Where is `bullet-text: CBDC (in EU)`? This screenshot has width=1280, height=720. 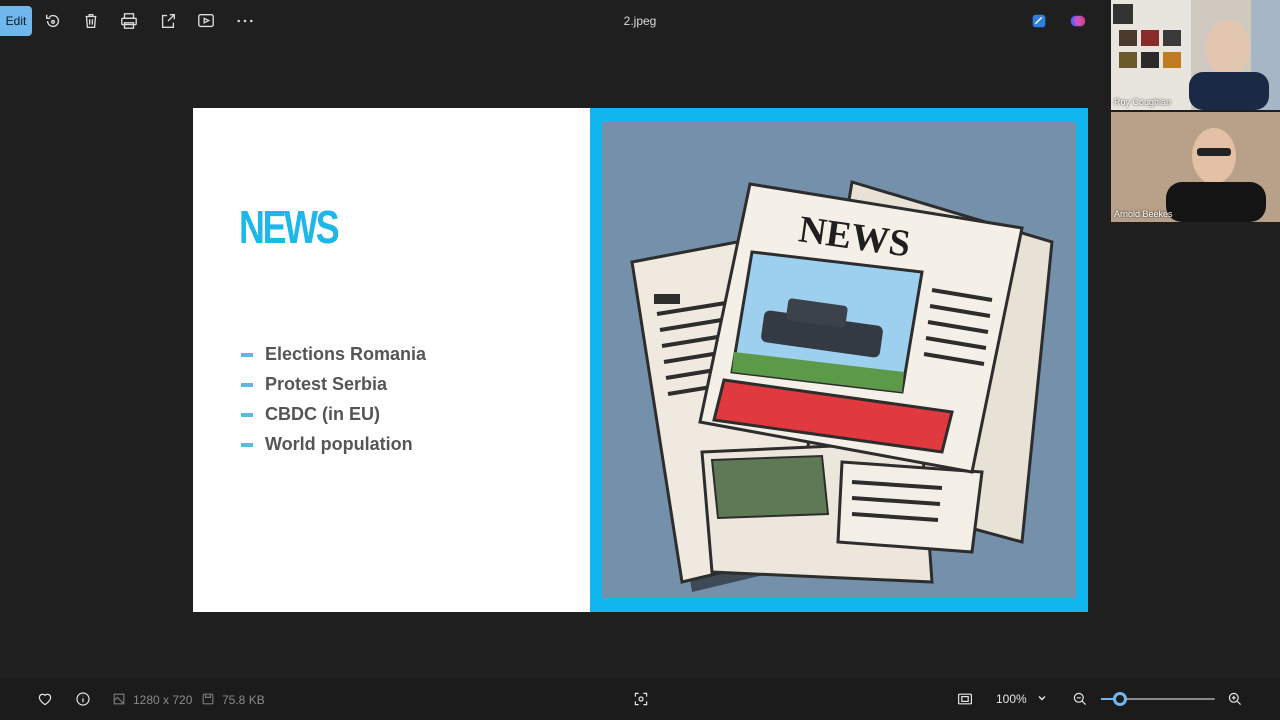
bullet-text: CBDC (in EU) is located at coordinates (322, 414).